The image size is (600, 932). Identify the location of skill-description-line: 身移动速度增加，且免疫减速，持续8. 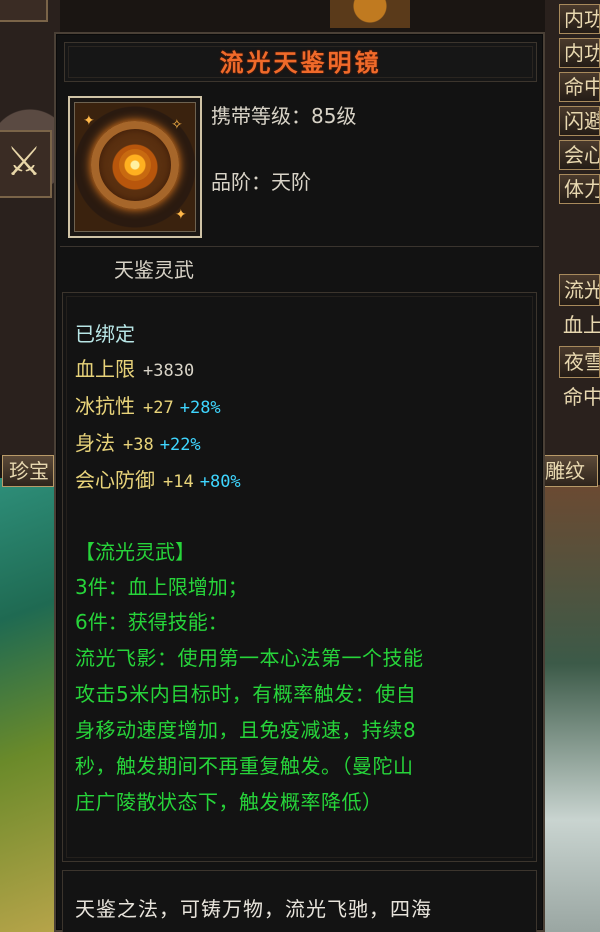
(246, 730).